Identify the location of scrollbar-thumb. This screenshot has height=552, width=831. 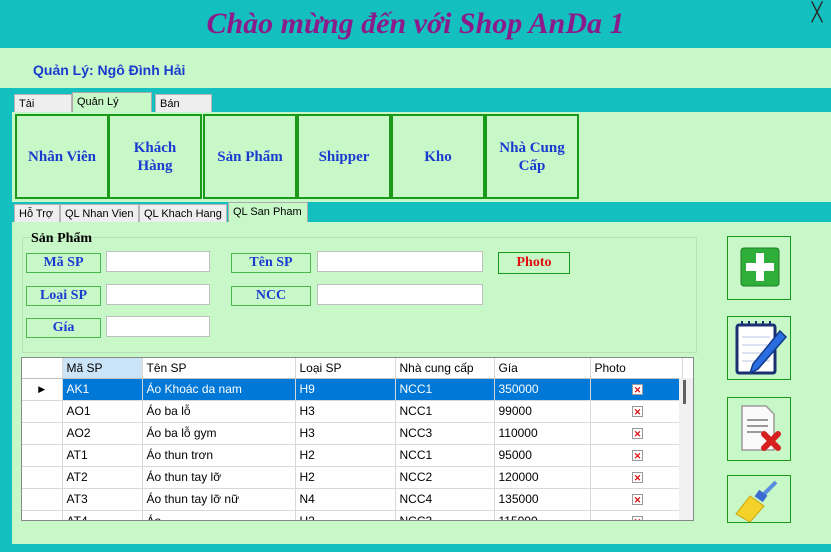
(684, 392).